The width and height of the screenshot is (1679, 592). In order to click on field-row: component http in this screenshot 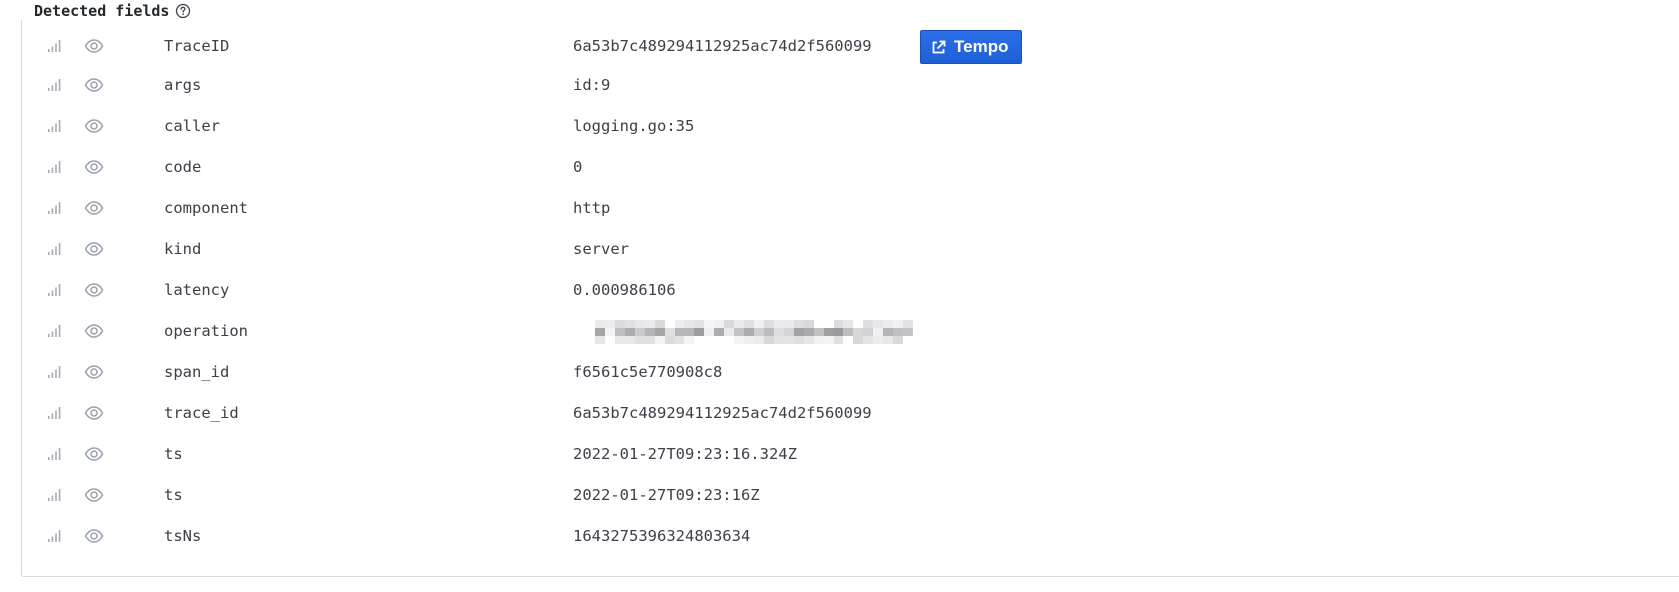, I will do `click(847, 208)`.